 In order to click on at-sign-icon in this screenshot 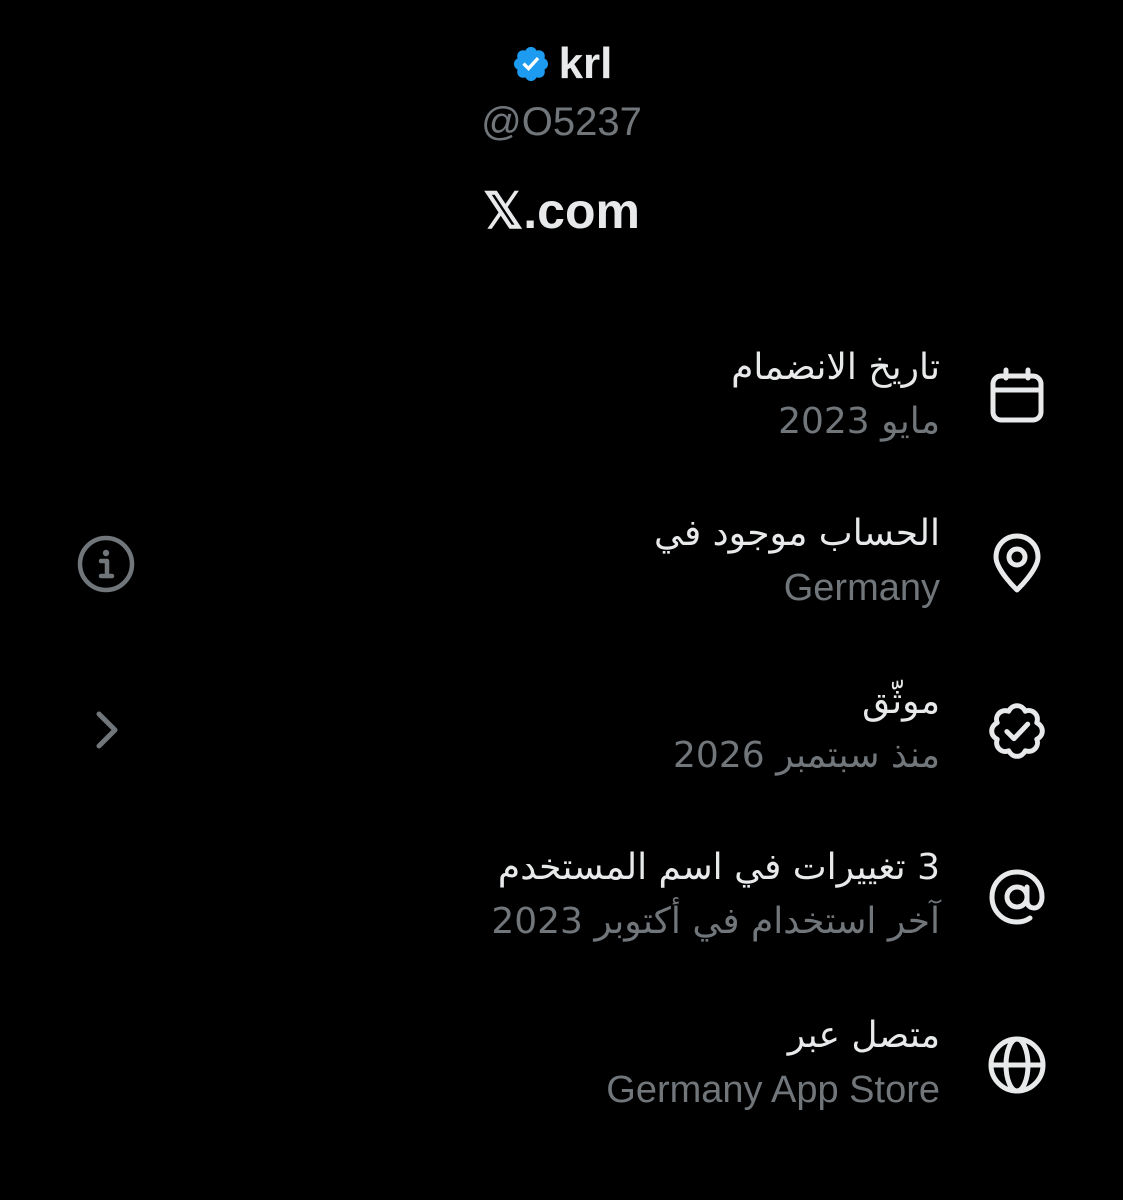, I will do `click(1017, 897)`.